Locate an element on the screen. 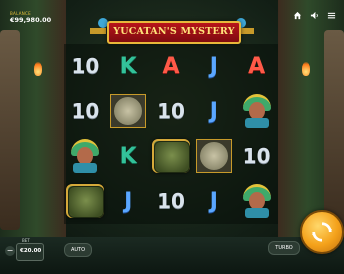  reel-3: A 10 10 is located at coordinates (171, 134).